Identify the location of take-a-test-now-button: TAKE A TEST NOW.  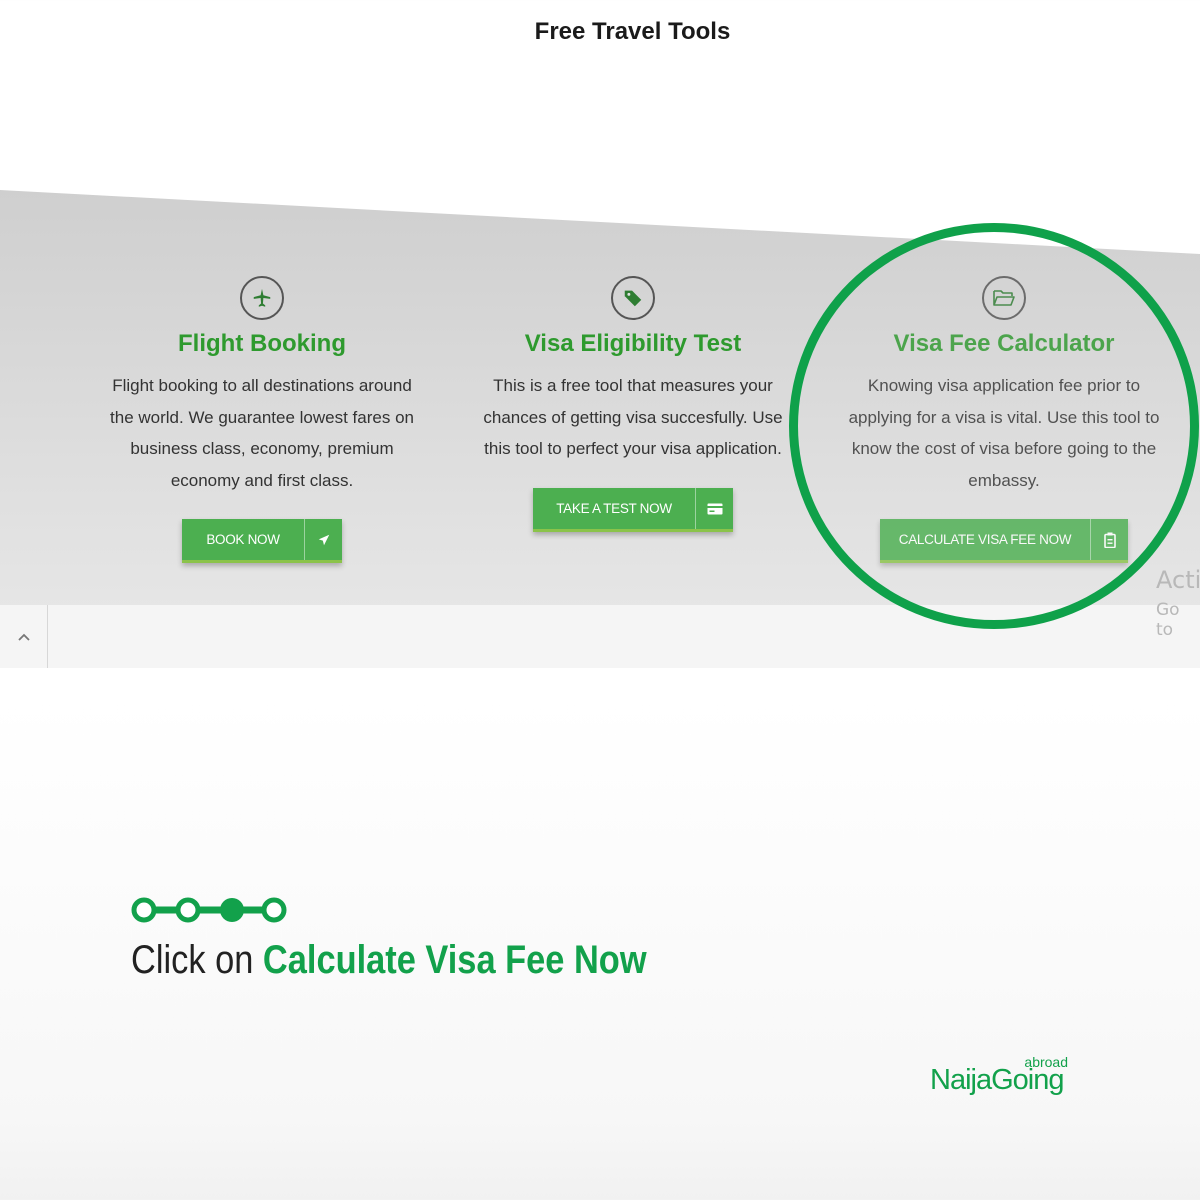
(633, 510).